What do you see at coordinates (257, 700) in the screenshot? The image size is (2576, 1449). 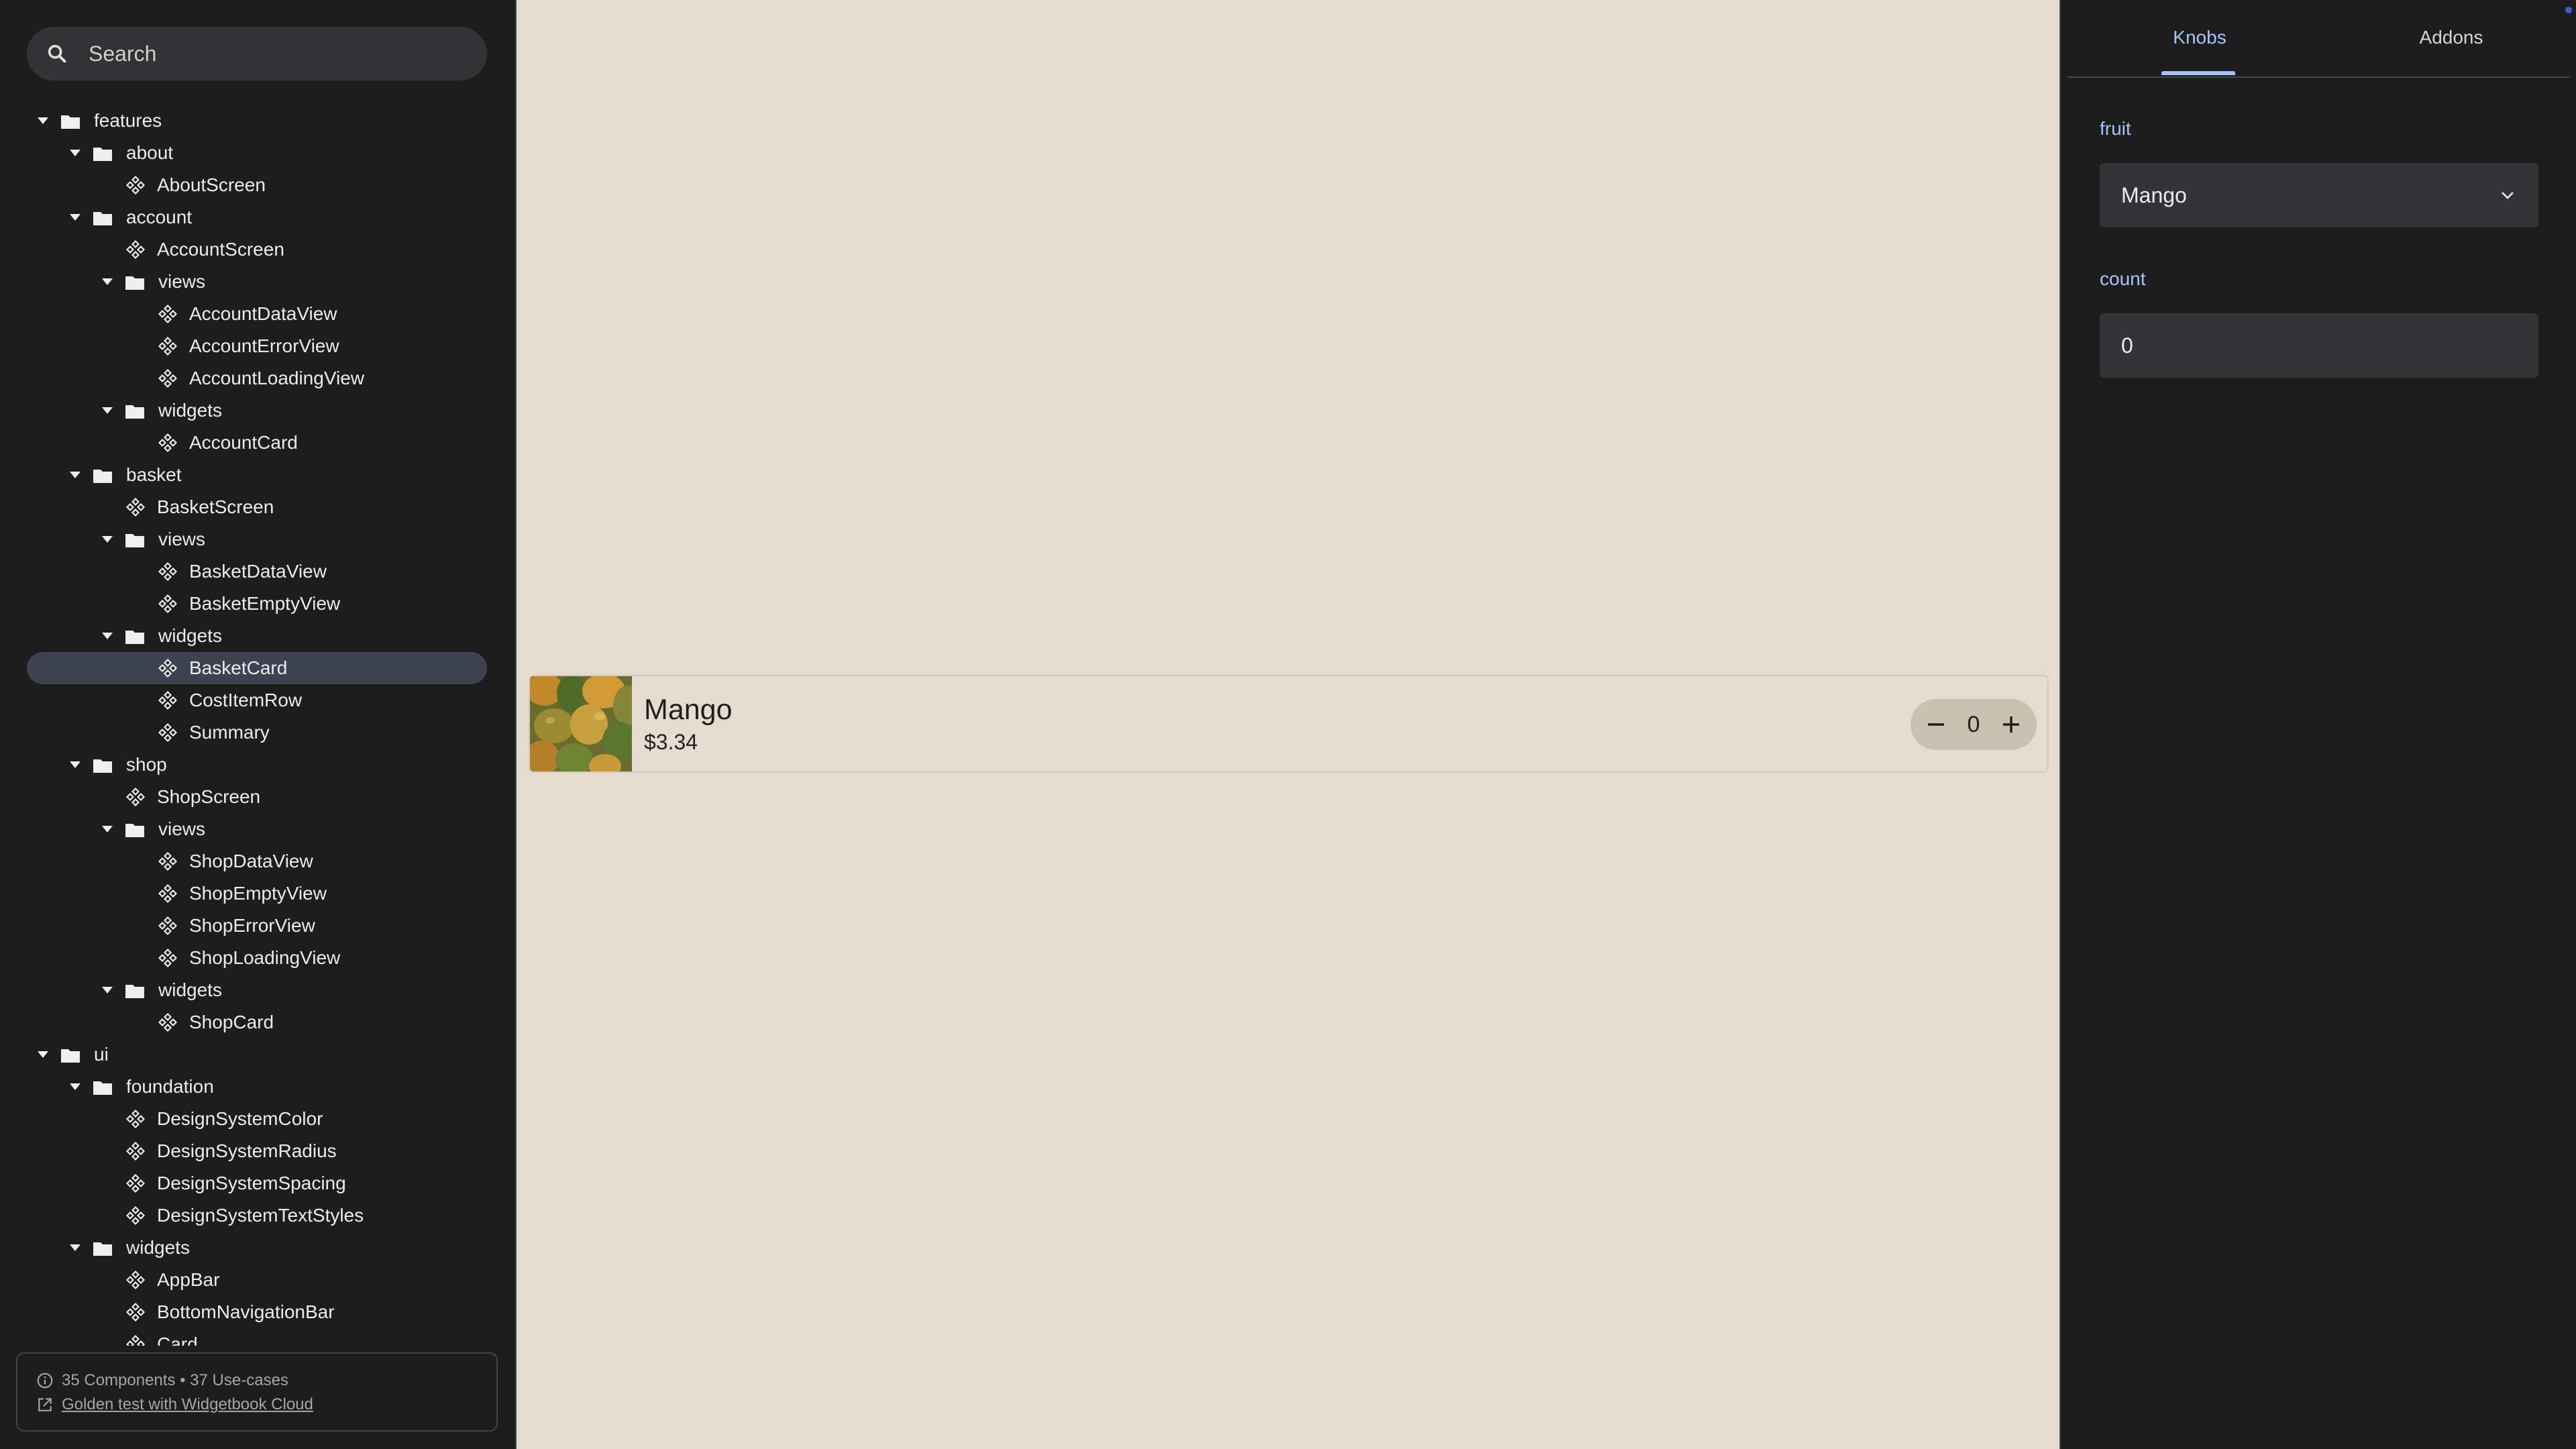 I see `tree-component-costitemrow: CostItemRow` at bounding box center [257, 700].